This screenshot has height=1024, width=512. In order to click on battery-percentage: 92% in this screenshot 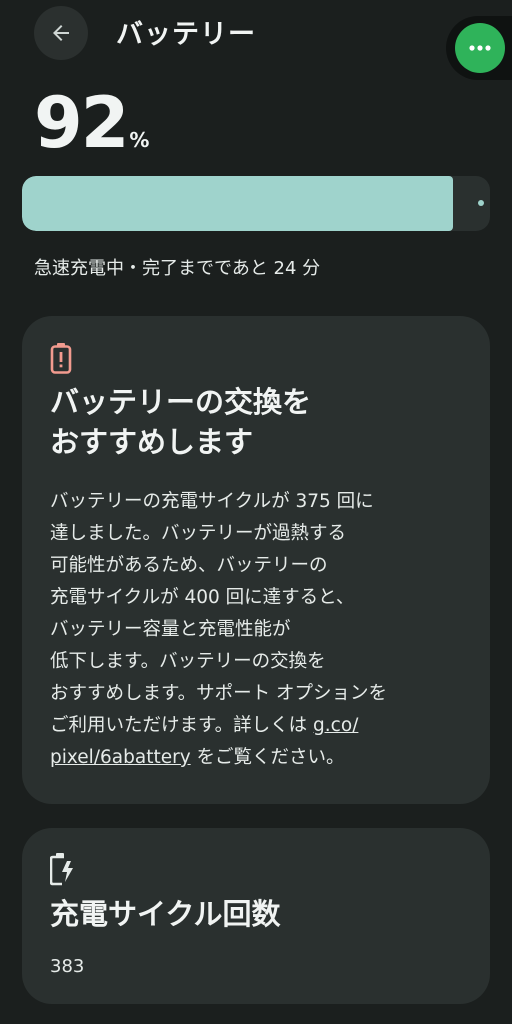, I will do `click(91, 123)`.